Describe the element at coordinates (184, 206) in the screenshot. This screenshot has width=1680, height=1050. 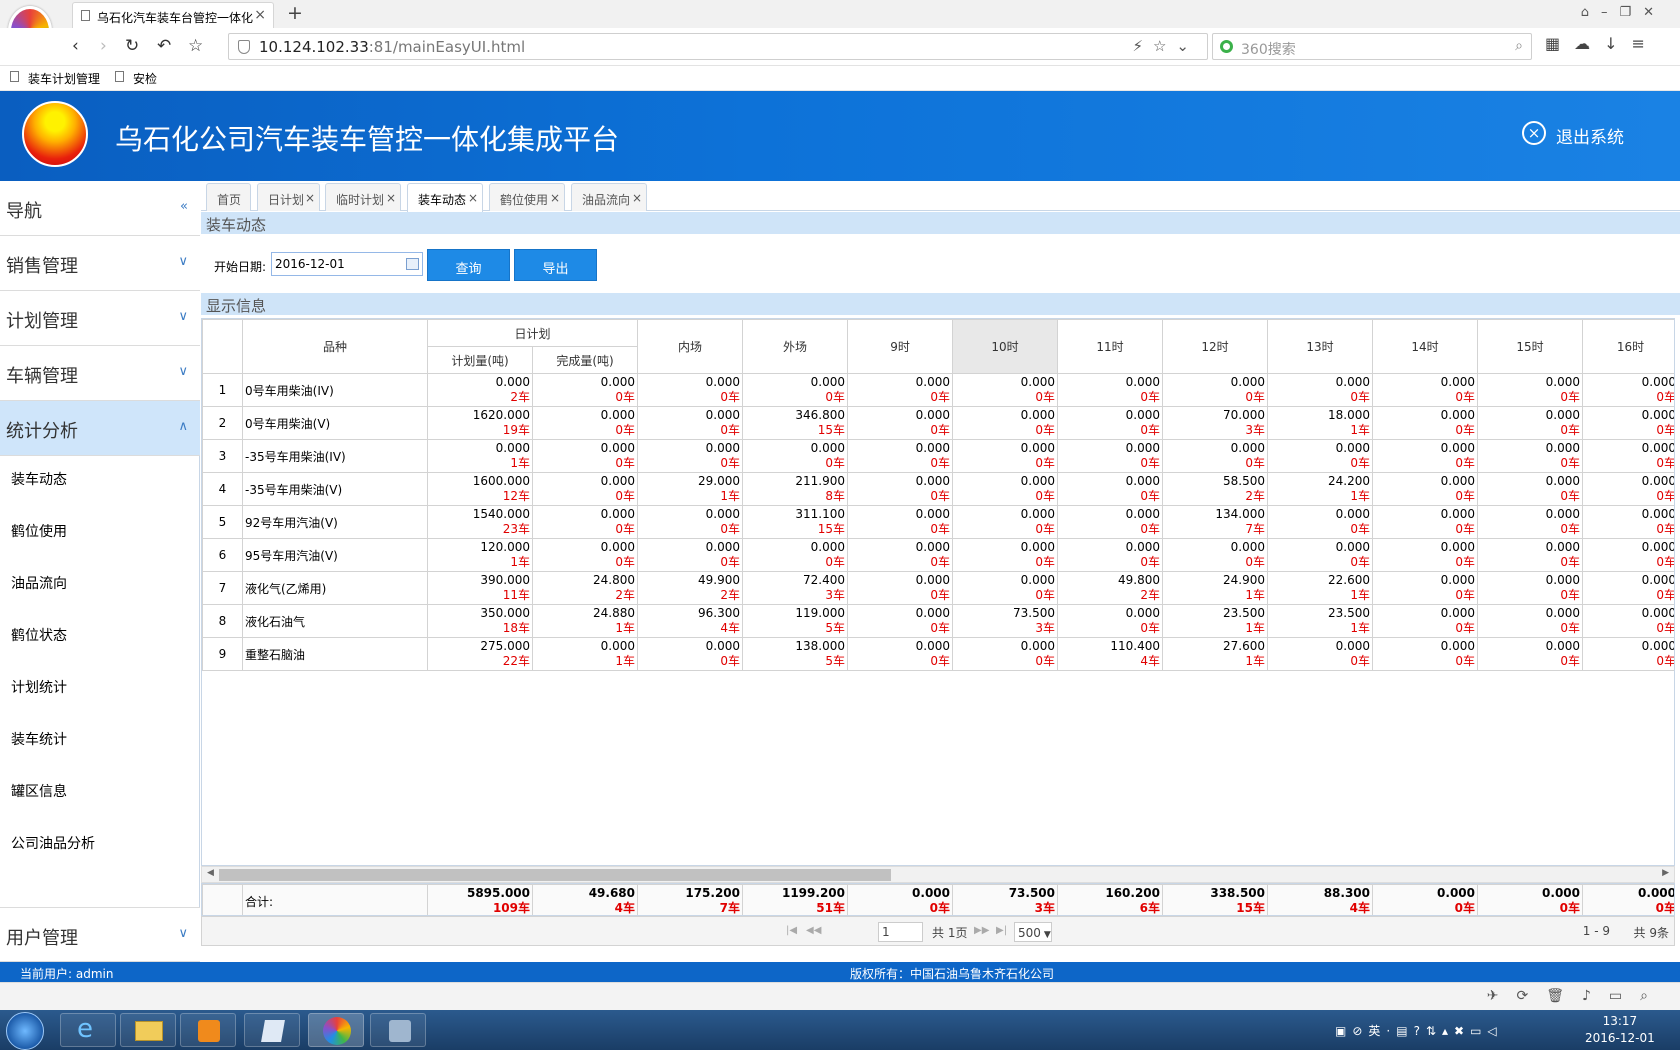
I see `collapse-left-icon: «` at that location.